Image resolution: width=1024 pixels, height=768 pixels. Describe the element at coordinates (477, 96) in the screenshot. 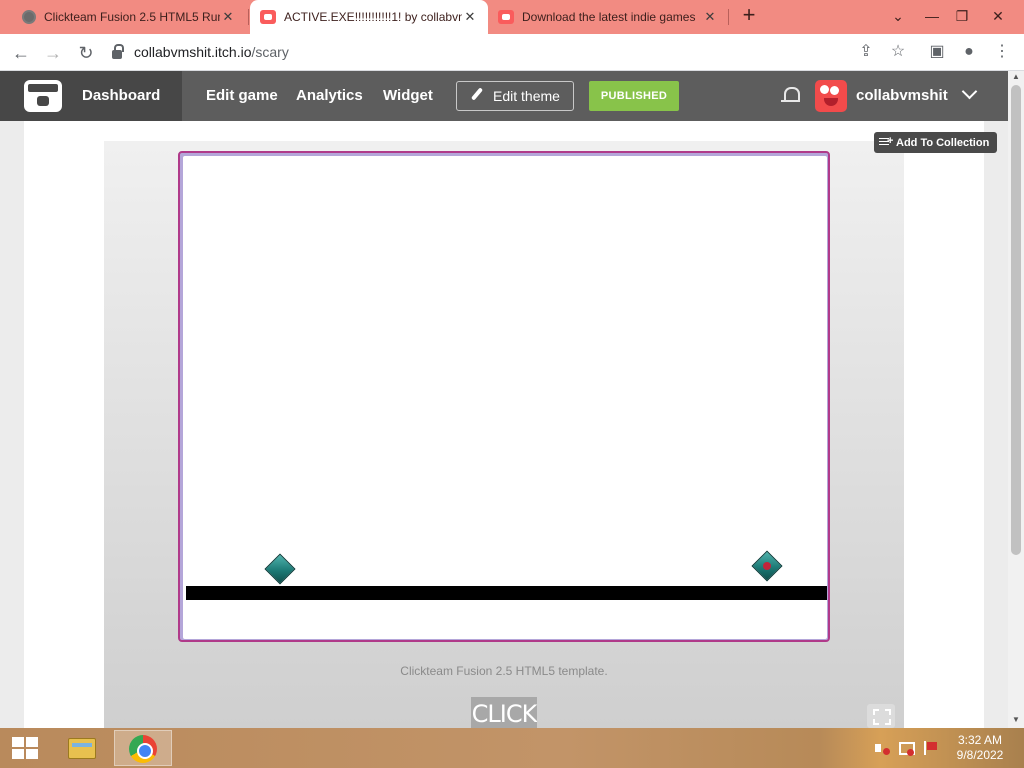

I see `brush-icon` at that location.